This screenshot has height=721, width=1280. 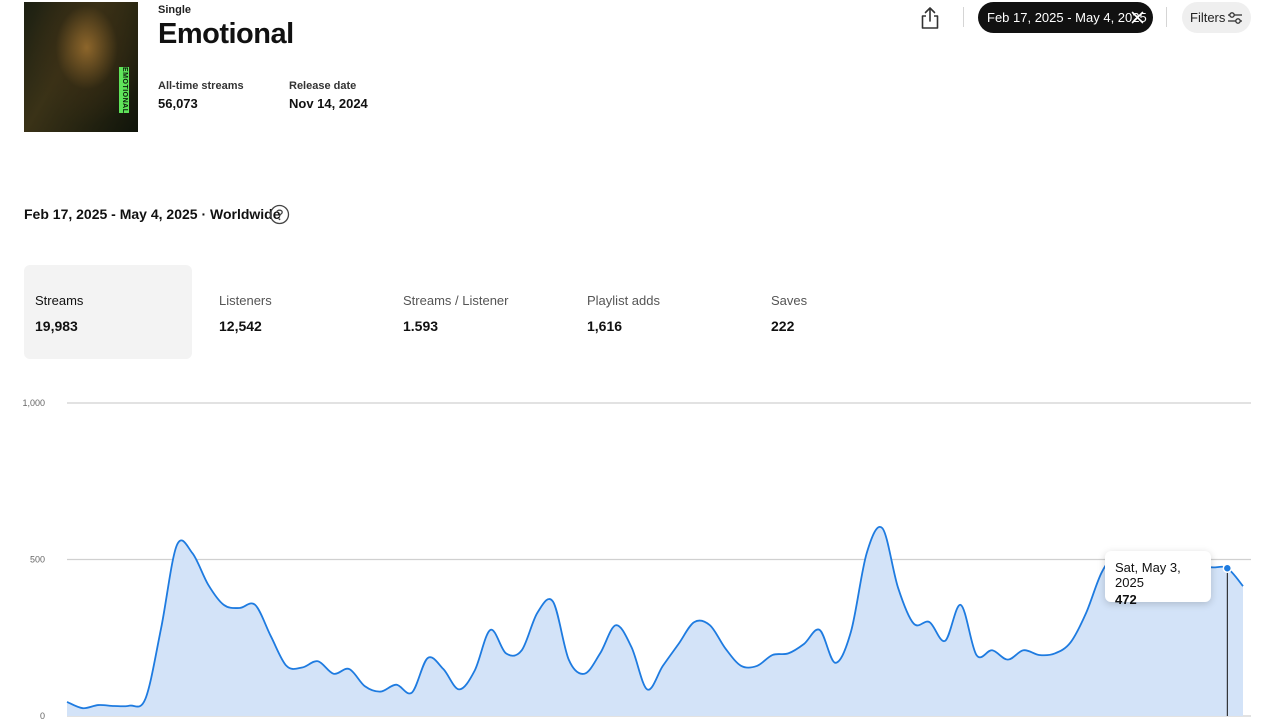 I want to click on hover-point, so click(x=1227, y=568).